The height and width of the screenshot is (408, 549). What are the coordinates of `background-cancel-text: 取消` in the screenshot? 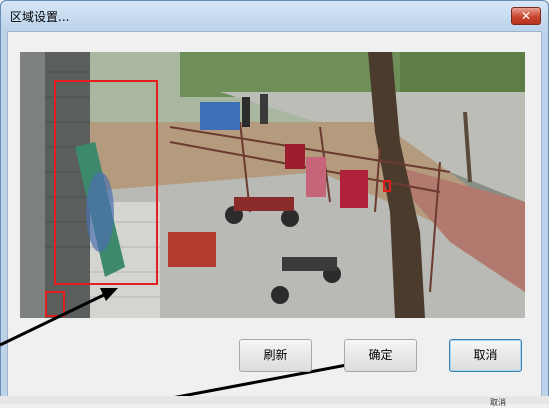 It's located at (498, 402).